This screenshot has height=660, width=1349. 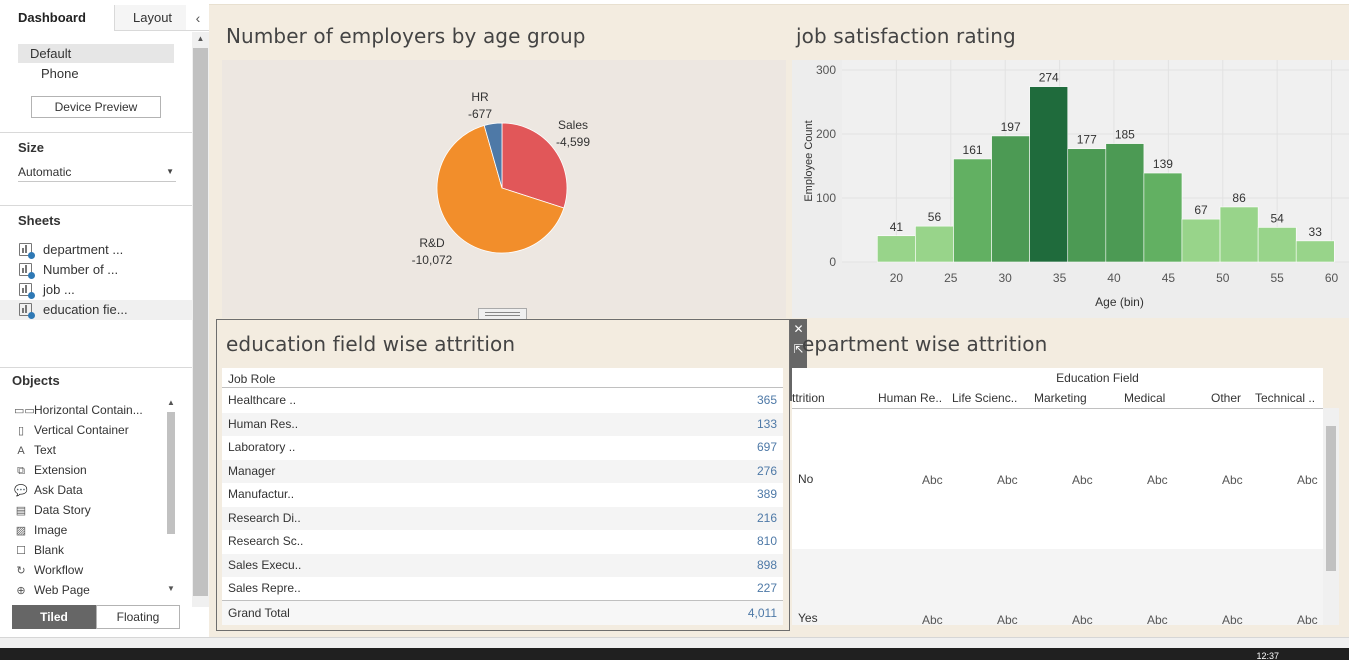 I want to click on department-scrollbar, so click(x=1331, y=516).